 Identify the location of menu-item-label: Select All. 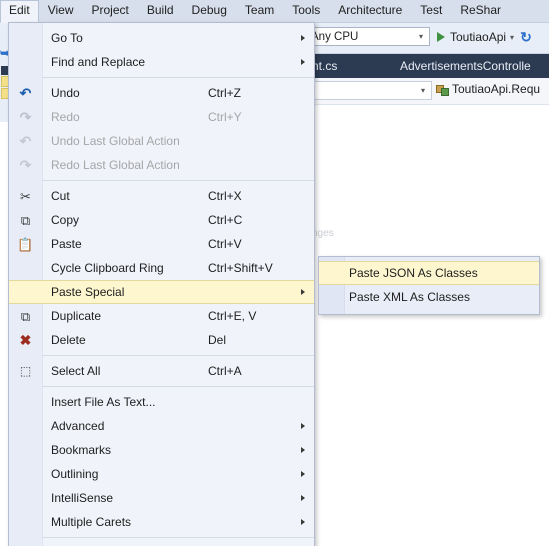
(76, 371).